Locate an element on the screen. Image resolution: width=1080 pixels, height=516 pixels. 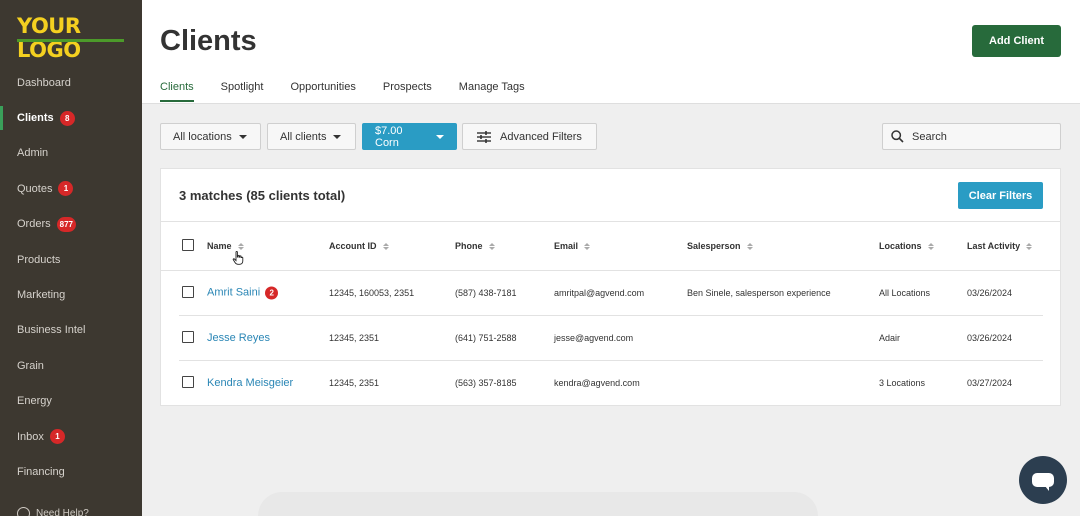
sidebar-item-orders: Orders 877 is located at coordinates (71, 224).